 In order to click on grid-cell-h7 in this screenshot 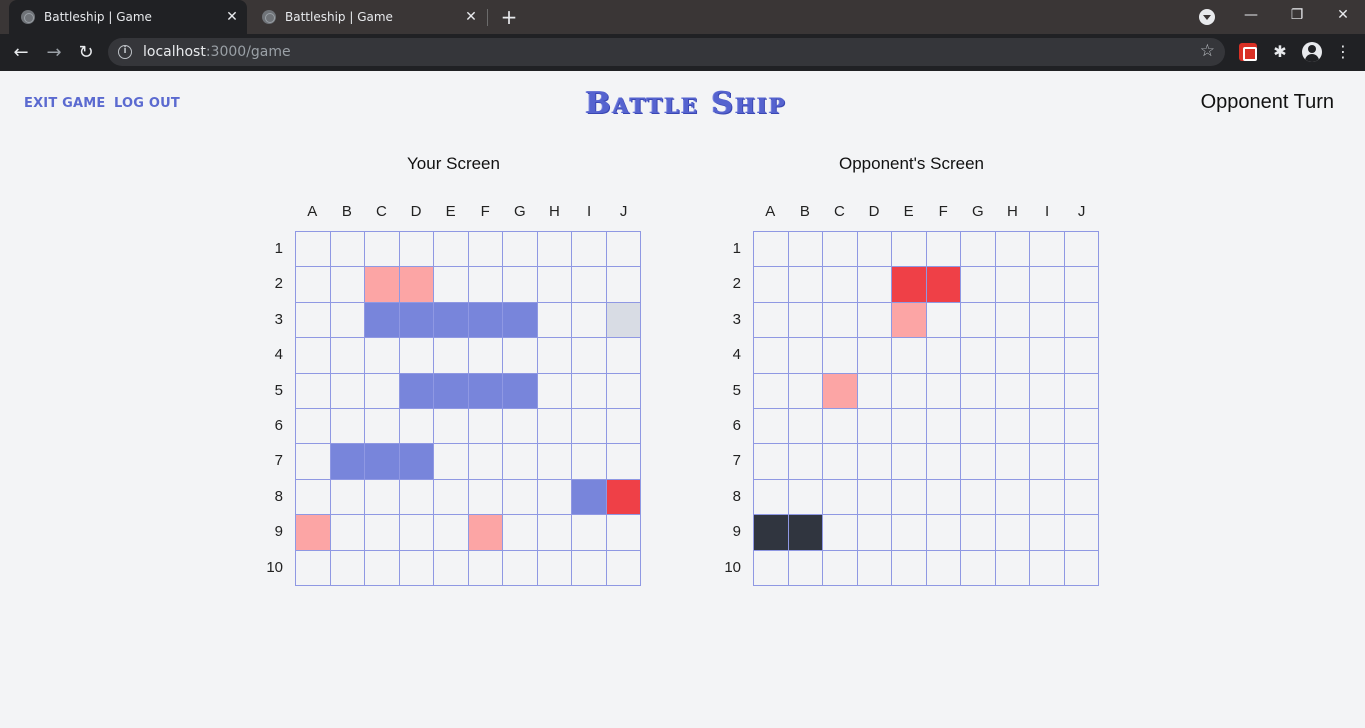, I will do `click(1012, 462)`.